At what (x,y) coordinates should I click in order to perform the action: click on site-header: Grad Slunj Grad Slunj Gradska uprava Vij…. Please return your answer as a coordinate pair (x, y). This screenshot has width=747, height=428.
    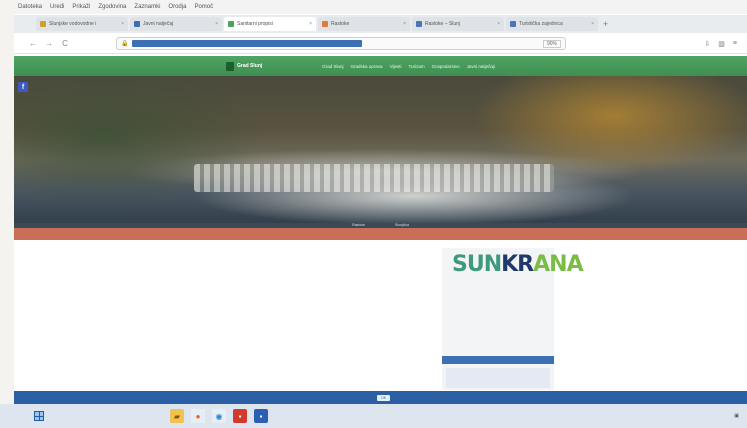
    Looking at the image, I should click on (380, 66).